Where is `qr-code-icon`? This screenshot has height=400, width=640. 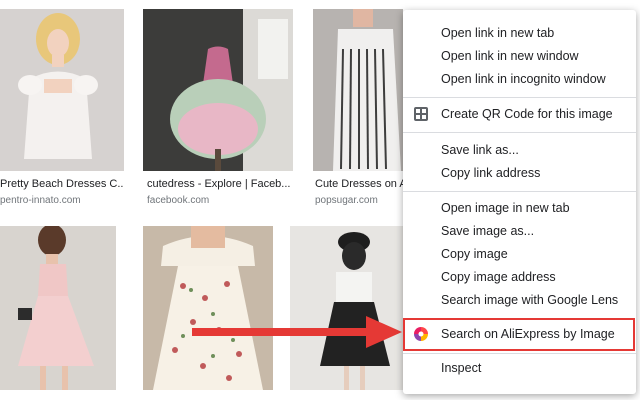 qr-code-icon is located at coordinates (421, 114).